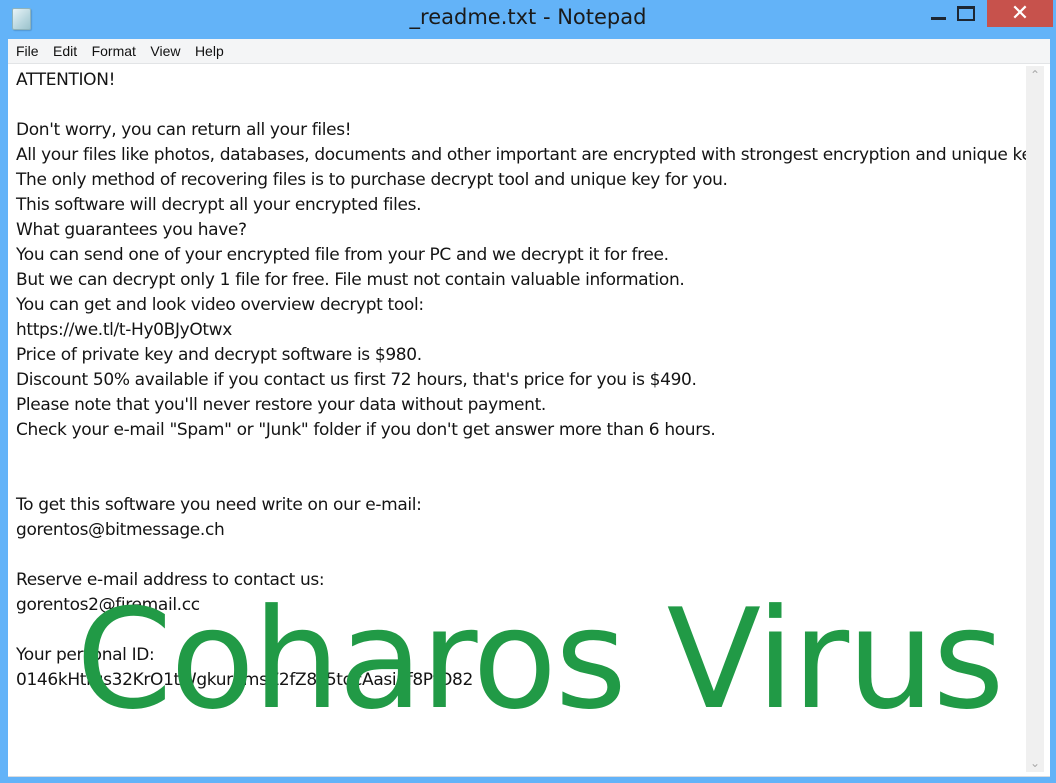  I want to click on vertical-scrollbar: ⌃ ⌄, so click(1035, 419).